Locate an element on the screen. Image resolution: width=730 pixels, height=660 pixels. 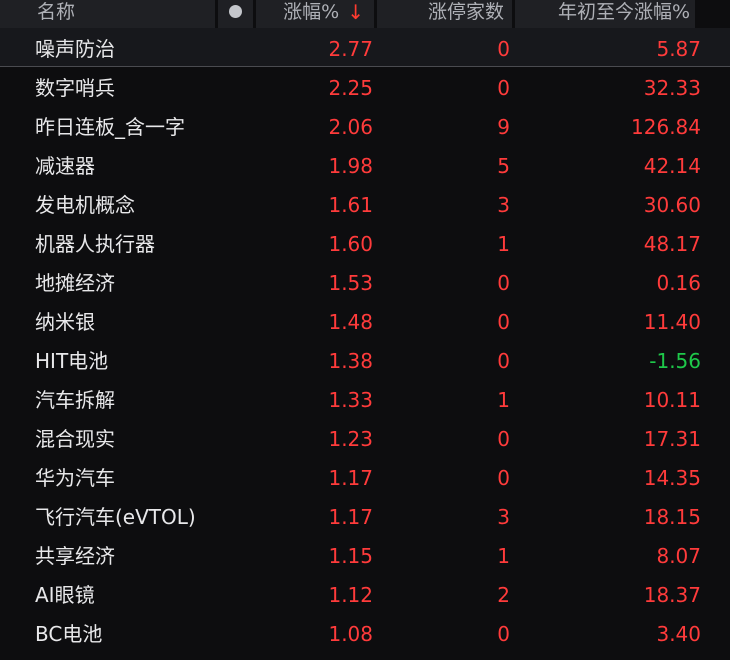
limit-up-count-value: 2 is located at coordinates (503, 595).